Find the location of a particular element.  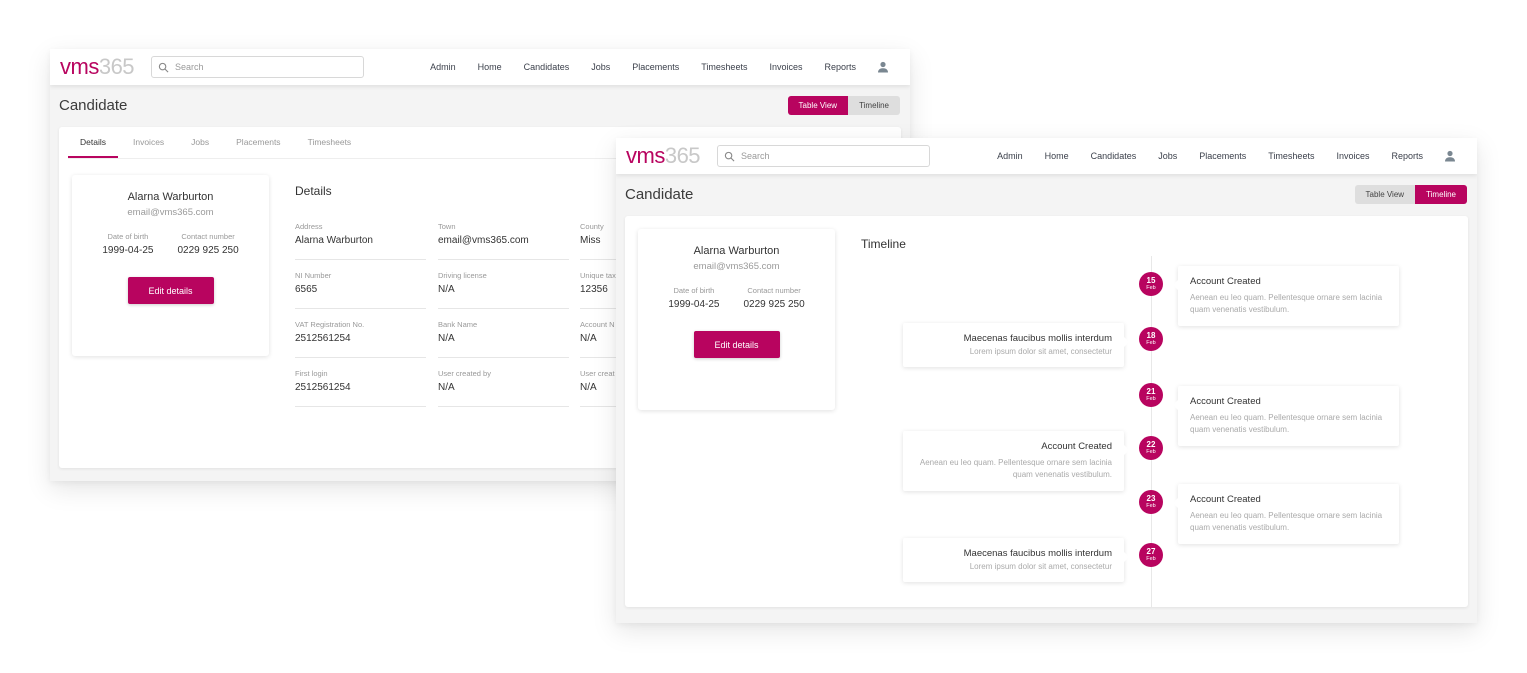

field-label: VAT Registration No. is located at coordinates (330, 324).